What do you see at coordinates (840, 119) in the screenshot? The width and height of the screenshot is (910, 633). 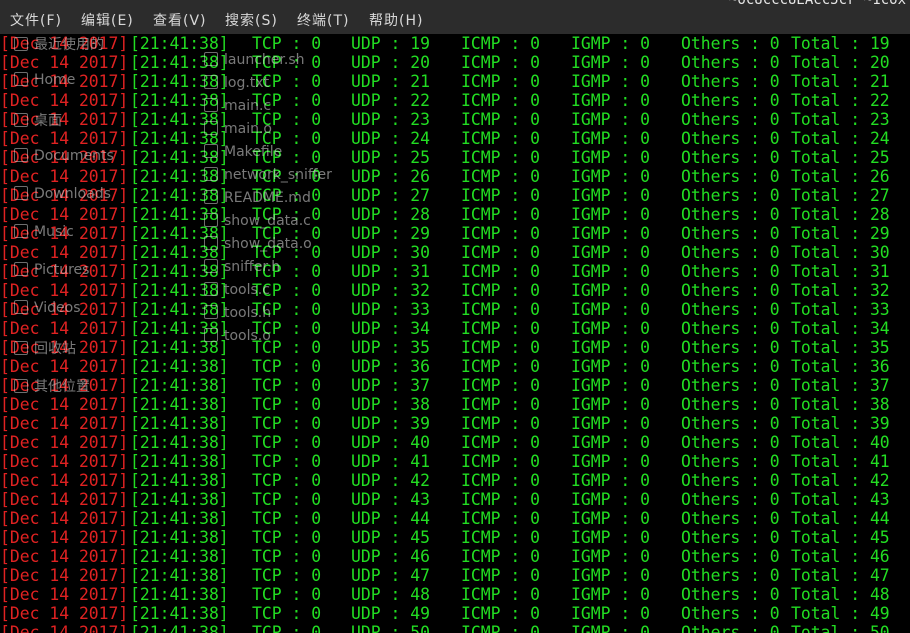 I see `log-total: Total : 23` at bounding box center [840, 119].